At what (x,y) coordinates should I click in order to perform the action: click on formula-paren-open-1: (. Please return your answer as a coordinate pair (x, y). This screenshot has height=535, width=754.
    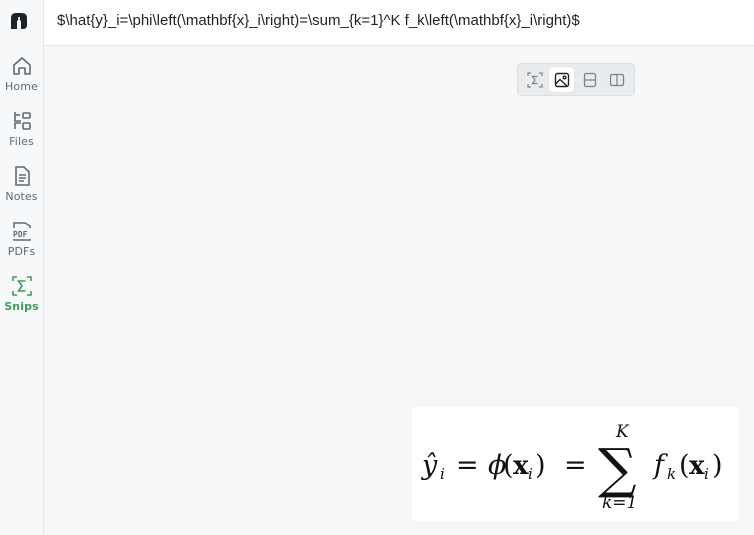
    Looking at the image, I should click on (508, 465).